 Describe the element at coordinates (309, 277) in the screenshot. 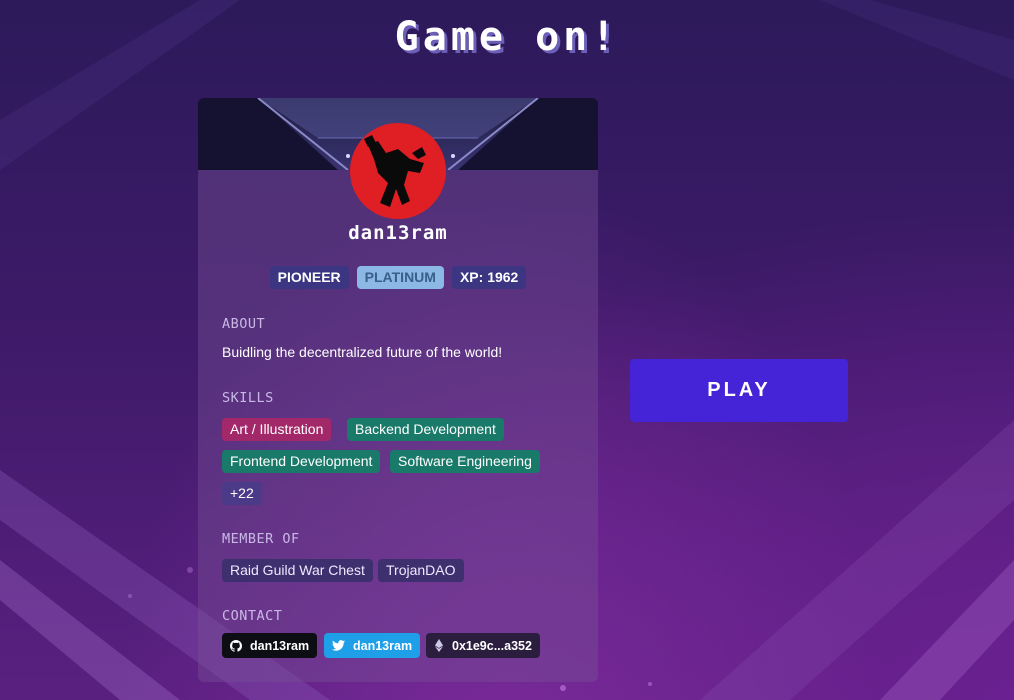

I see `pioneer-badge: PIONEER` at that location.